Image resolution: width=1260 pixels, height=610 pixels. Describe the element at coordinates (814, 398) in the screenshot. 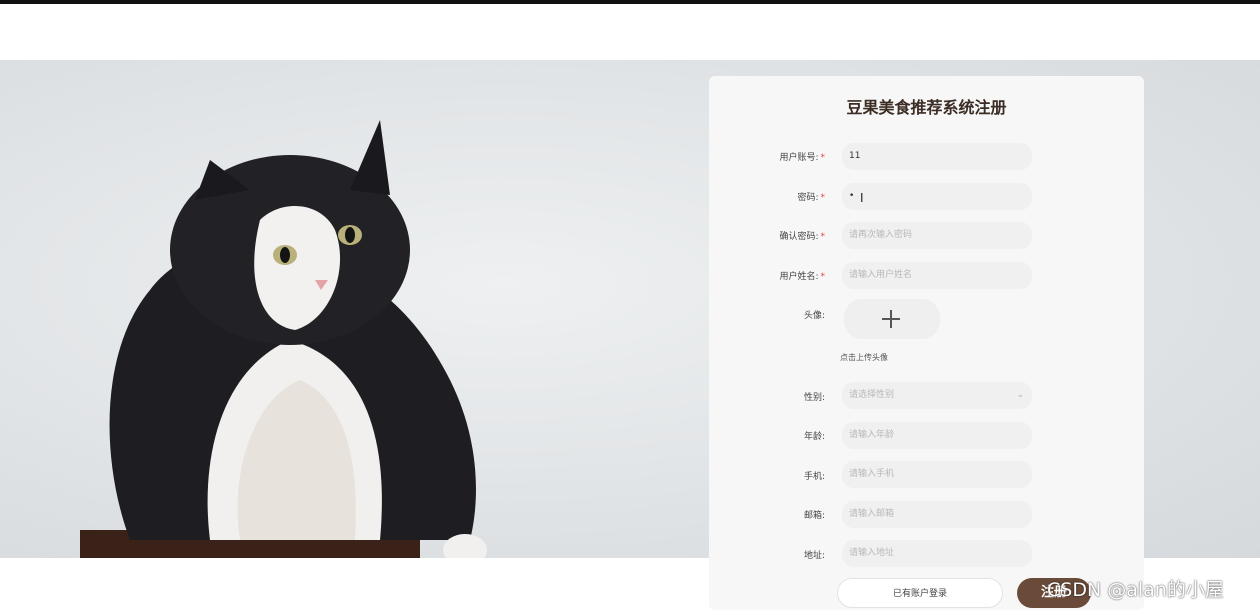

I see `gender-label: 性别:` at that location.